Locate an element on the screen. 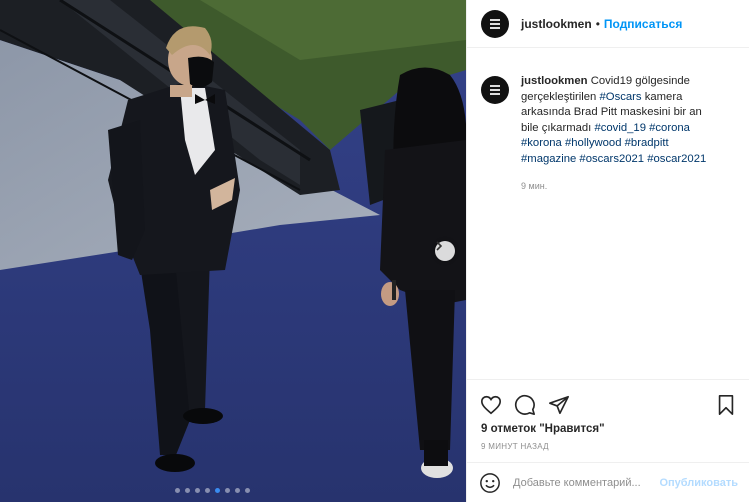 The height and width of the screenshot is (502, 749). carousel-indicators is located at coordinates (212, 490).